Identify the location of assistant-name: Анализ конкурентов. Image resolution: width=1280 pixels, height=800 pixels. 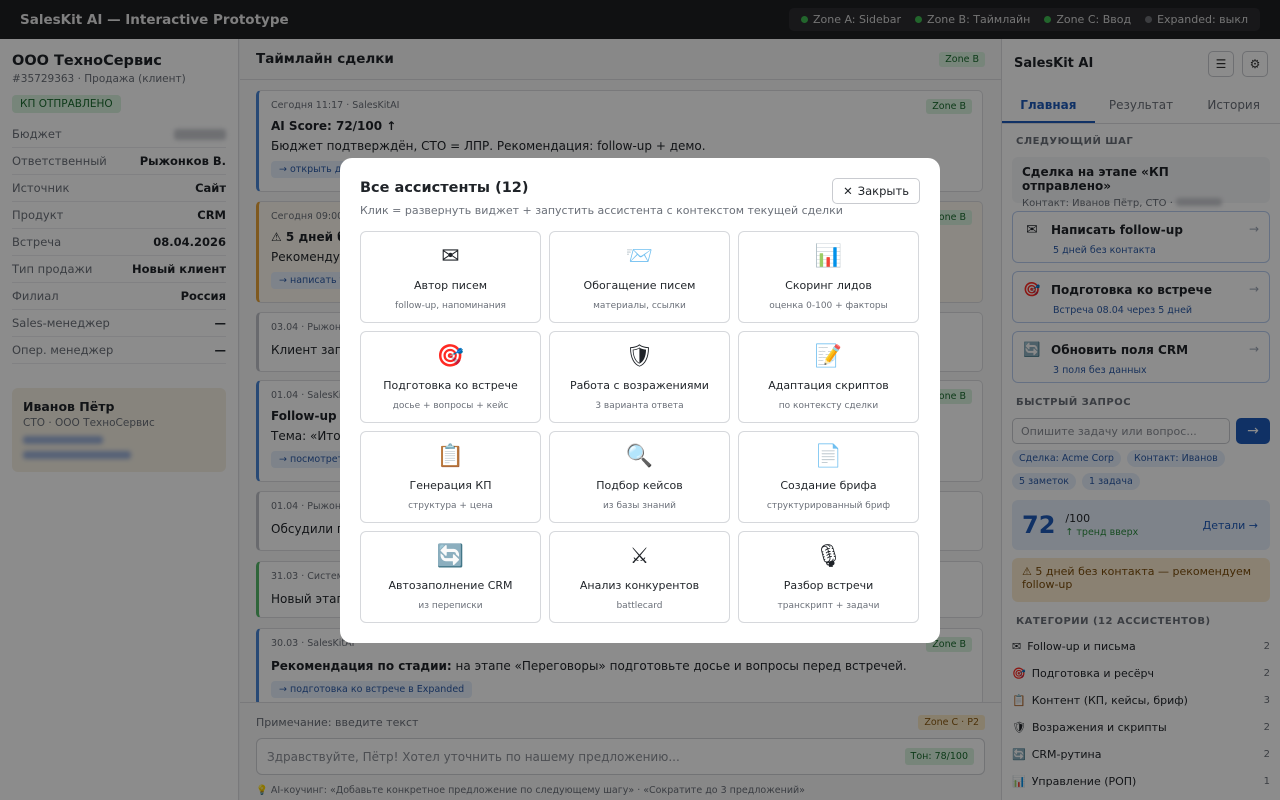
(639, 585).